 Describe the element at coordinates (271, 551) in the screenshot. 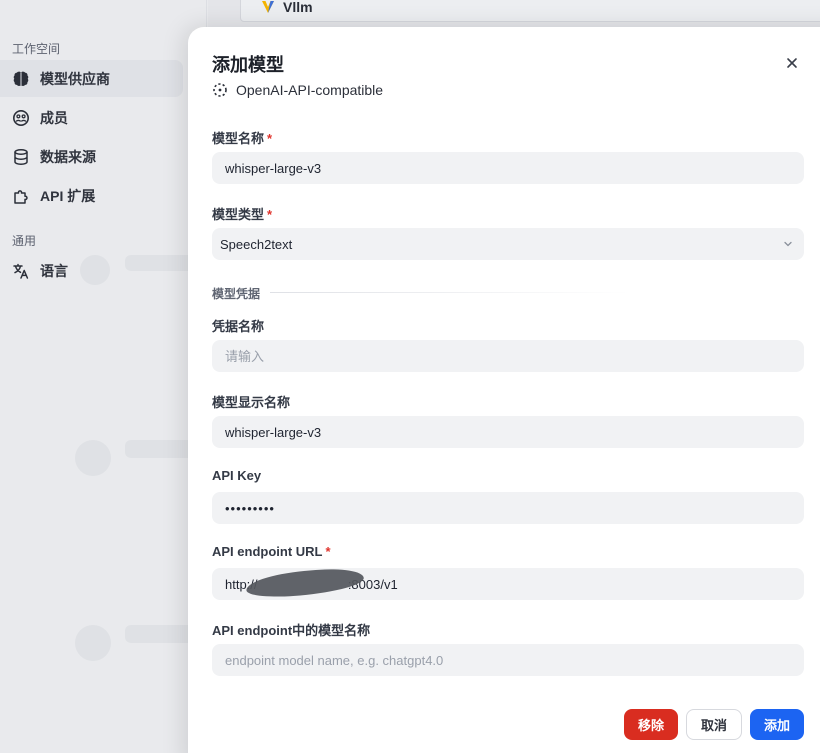

I see `endpoint-url-label: API endpoint URL *` at that location.